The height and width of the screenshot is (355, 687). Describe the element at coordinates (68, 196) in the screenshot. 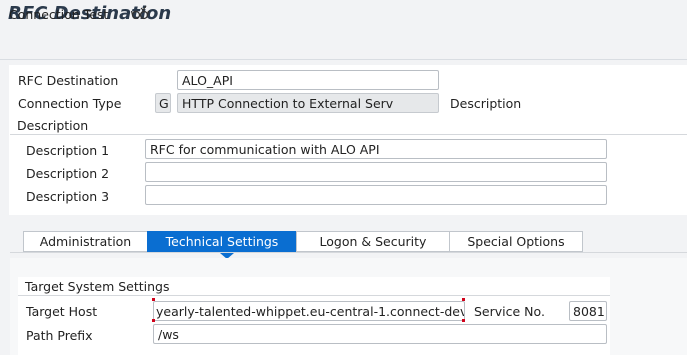

I see `description-3-label: Description 3` at that location.